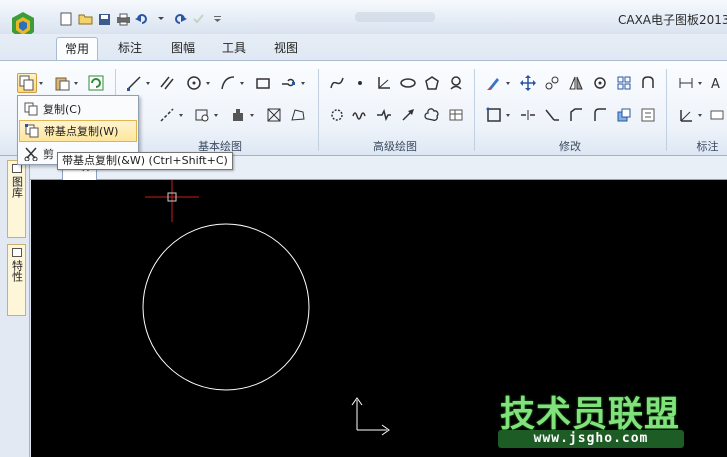 This screenshot has height=457, width=727. What do you see at coordinates (167, 83) in the screenshot?
I see `parallel-line-icon` at bounding box center [167, 83].